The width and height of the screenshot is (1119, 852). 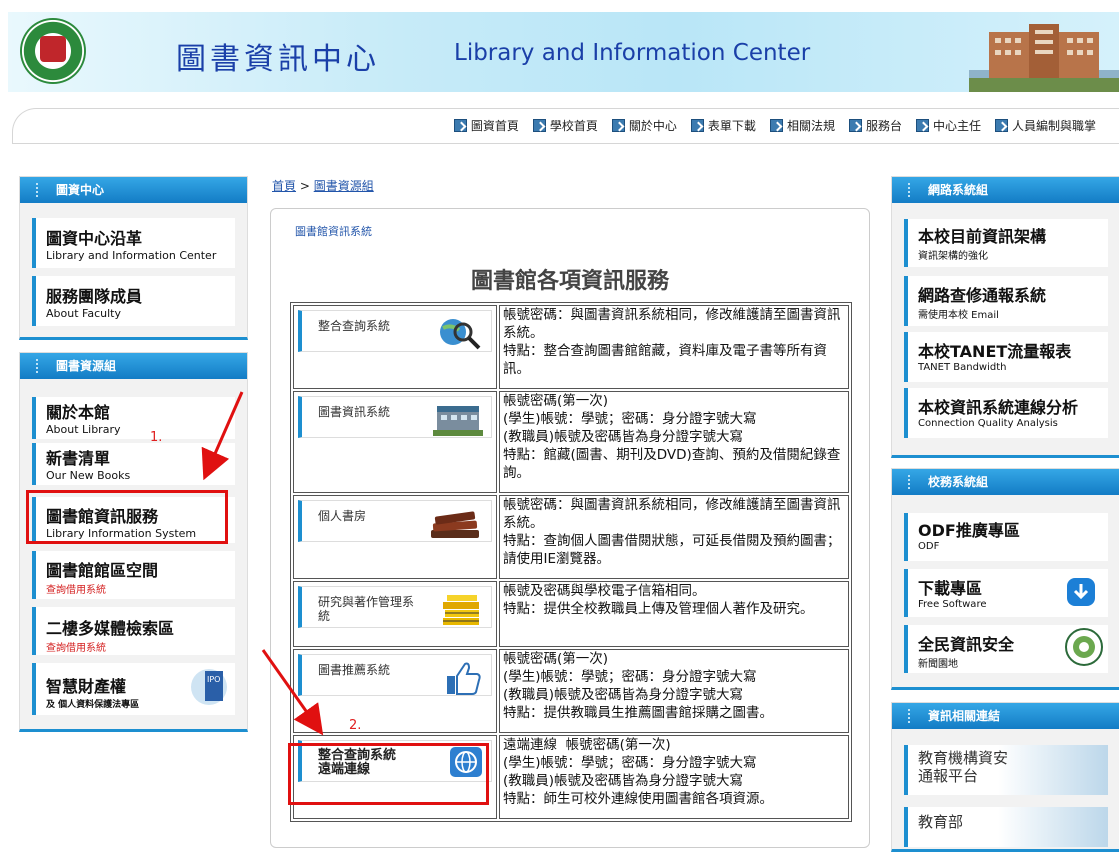 What do you see at coordinates (133, 575) in the screenshot?
I see `menu-item-library-space: 圖書館館區空間 查詢借用系統` at bounding box center [133, 575].